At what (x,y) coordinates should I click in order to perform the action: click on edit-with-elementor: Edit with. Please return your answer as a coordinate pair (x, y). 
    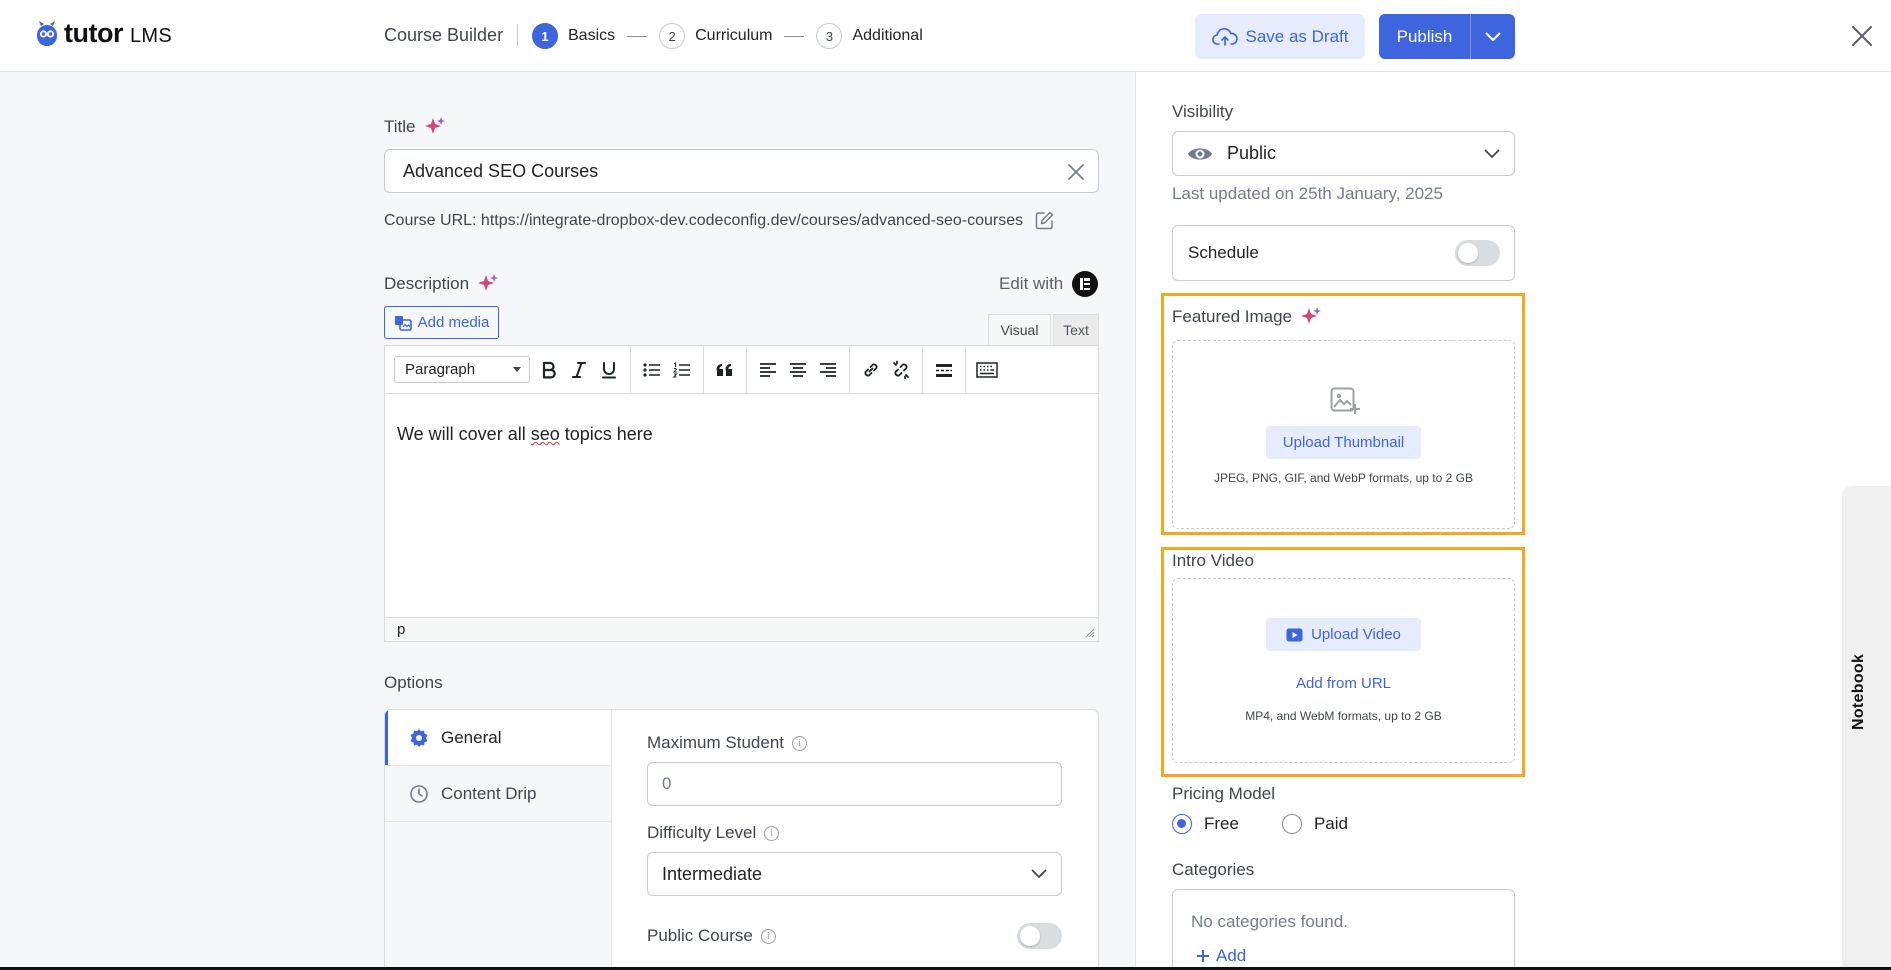
    Looking at the image, I should click on (1049, 284).